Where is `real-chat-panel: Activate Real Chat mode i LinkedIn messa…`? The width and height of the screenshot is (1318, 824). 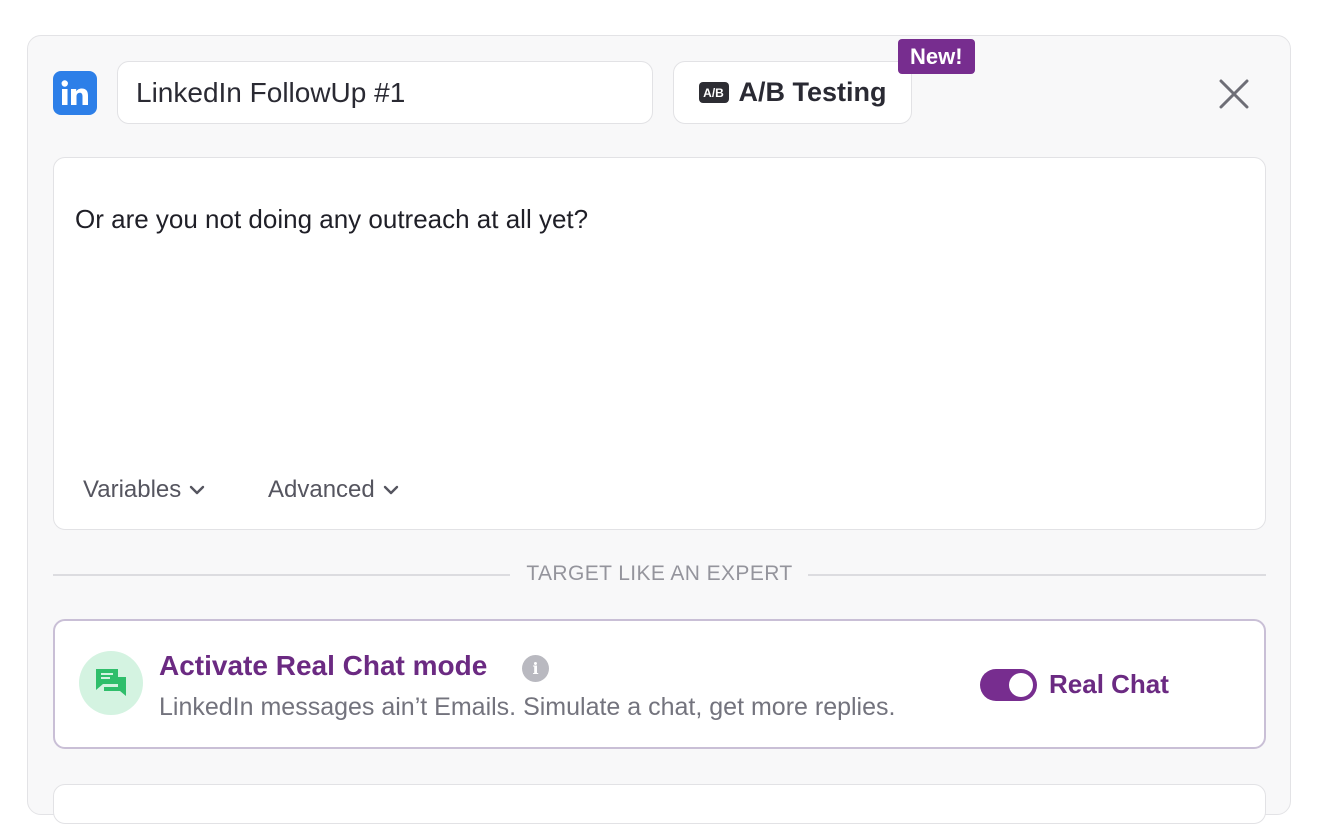 real-chat-panel: Activate Real Chat mode i LinkedIn messa… is located at coordinates (659, 684).